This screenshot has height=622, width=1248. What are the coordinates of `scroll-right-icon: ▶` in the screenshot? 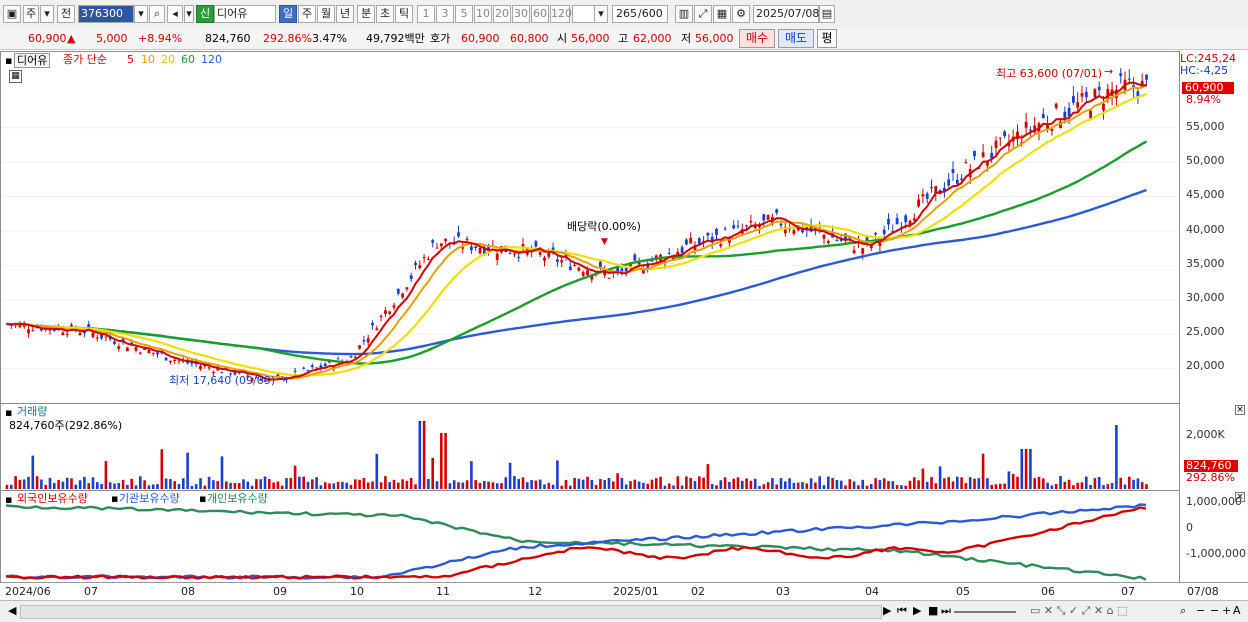 It's located at (887, 610).